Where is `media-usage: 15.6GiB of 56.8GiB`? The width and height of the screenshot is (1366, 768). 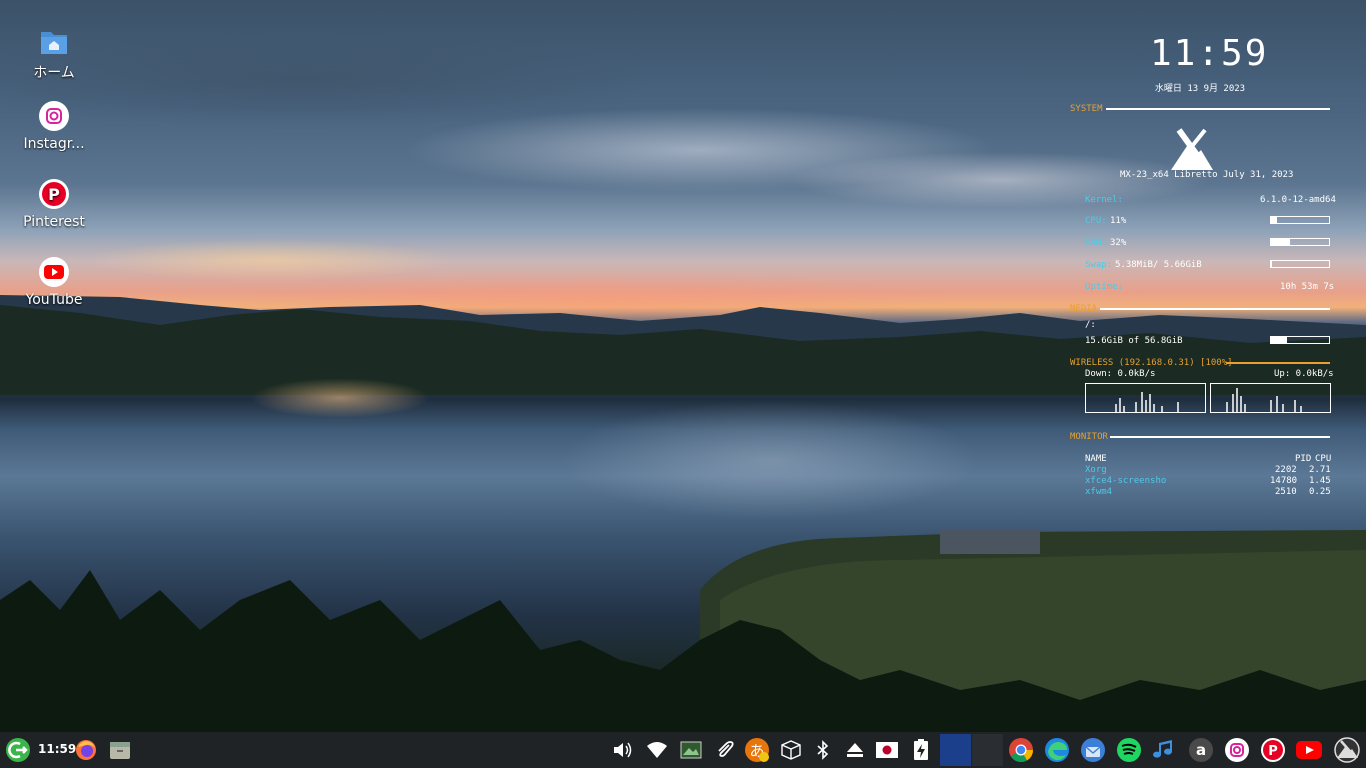 media-usage: 15.6GiB of 56.8GiB is located at coordinates (1134, 341).